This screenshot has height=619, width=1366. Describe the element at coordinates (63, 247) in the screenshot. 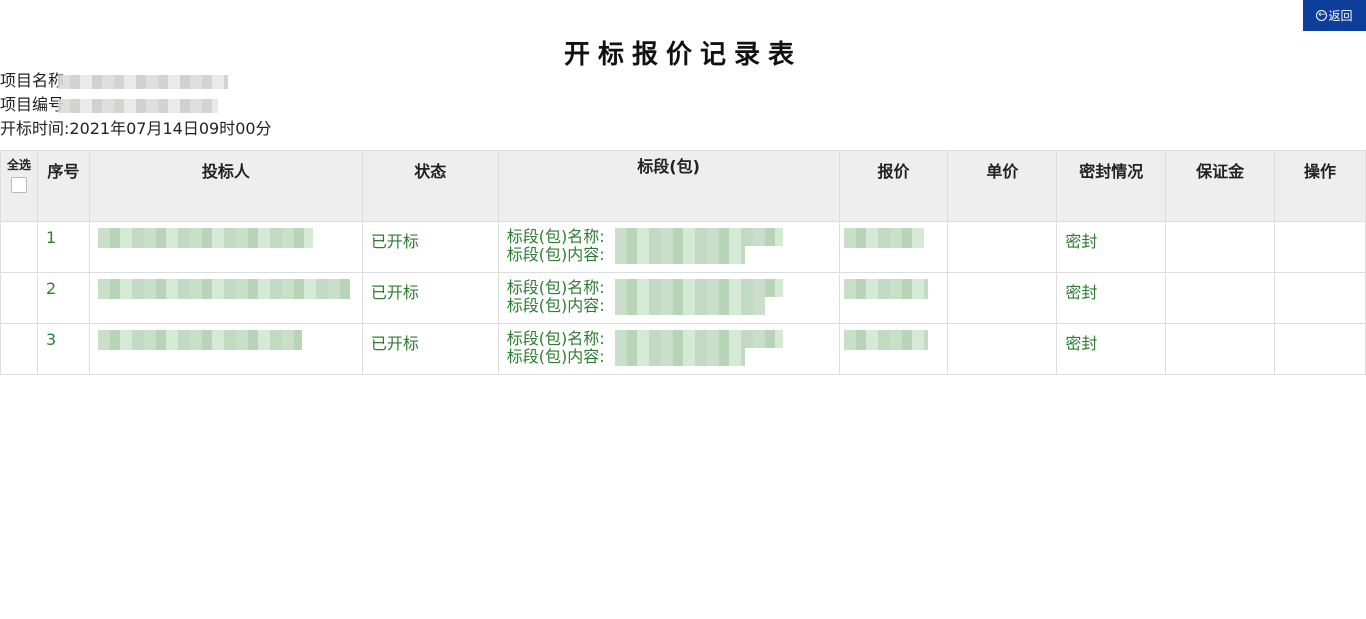

I see `row-no: 1` at that location.